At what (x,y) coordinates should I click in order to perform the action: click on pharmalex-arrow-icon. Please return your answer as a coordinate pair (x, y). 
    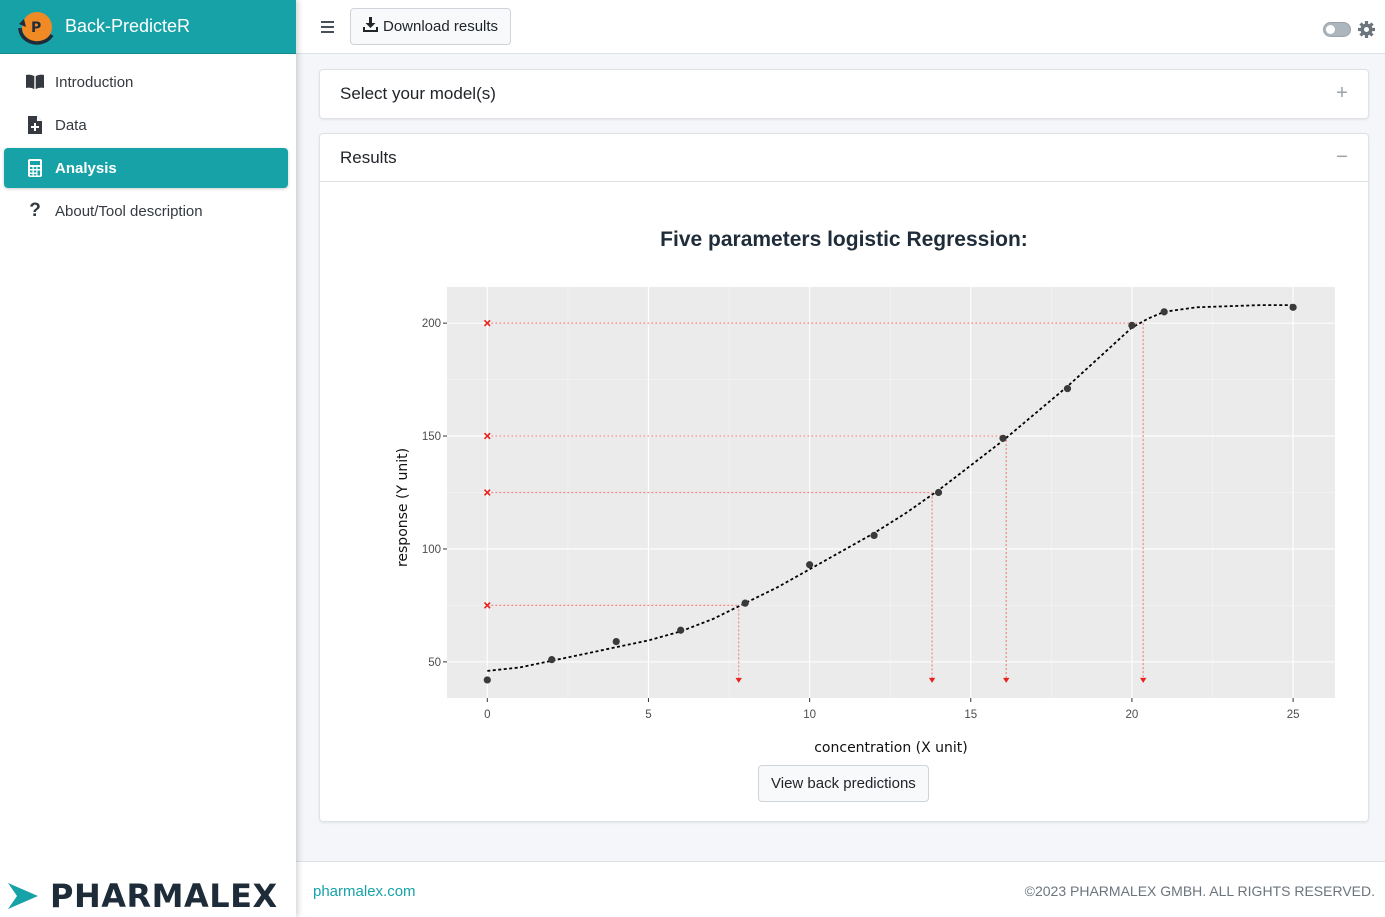
    Looking at the image, I should click on (23, 896).